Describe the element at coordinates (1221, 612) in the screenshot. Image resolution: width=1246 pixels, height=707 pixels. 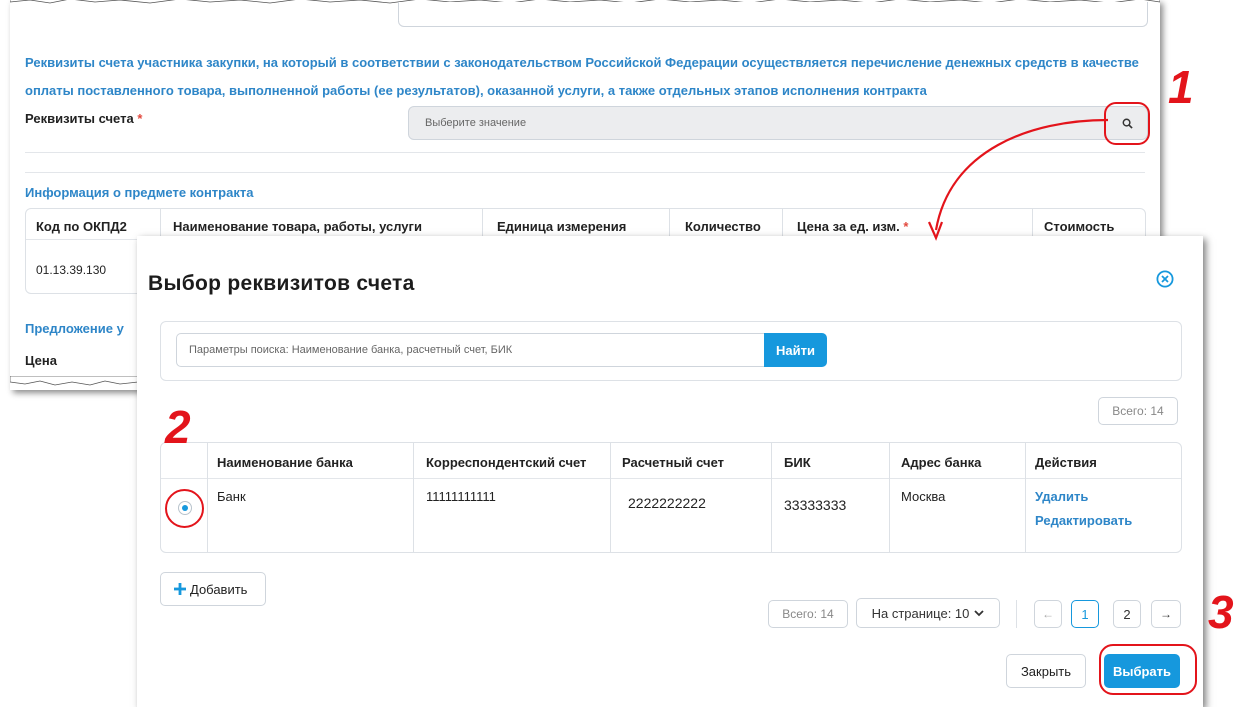
I see `callout-number-3: 3` at that location.